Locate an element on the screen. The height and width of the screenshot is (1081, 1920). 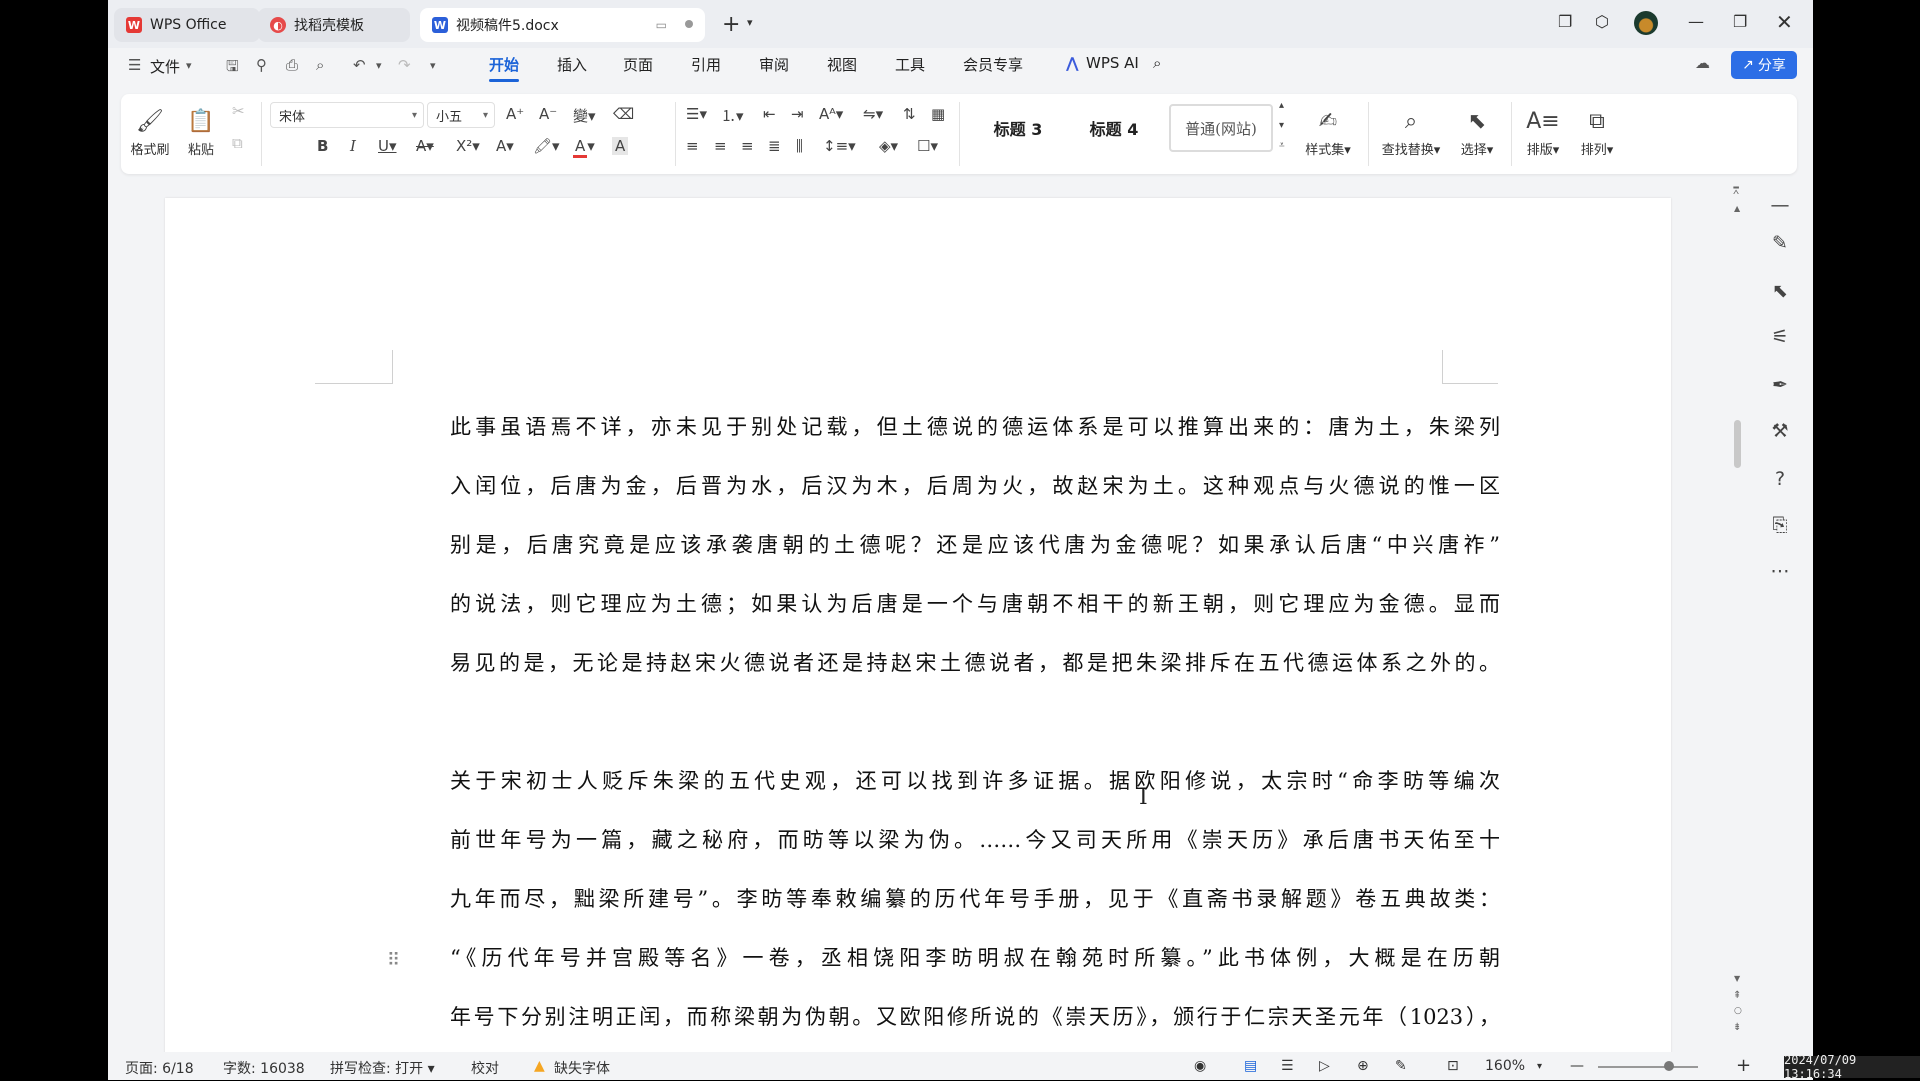
missing-font-button: 缺失字体 is located at coordinates (582, 1068).